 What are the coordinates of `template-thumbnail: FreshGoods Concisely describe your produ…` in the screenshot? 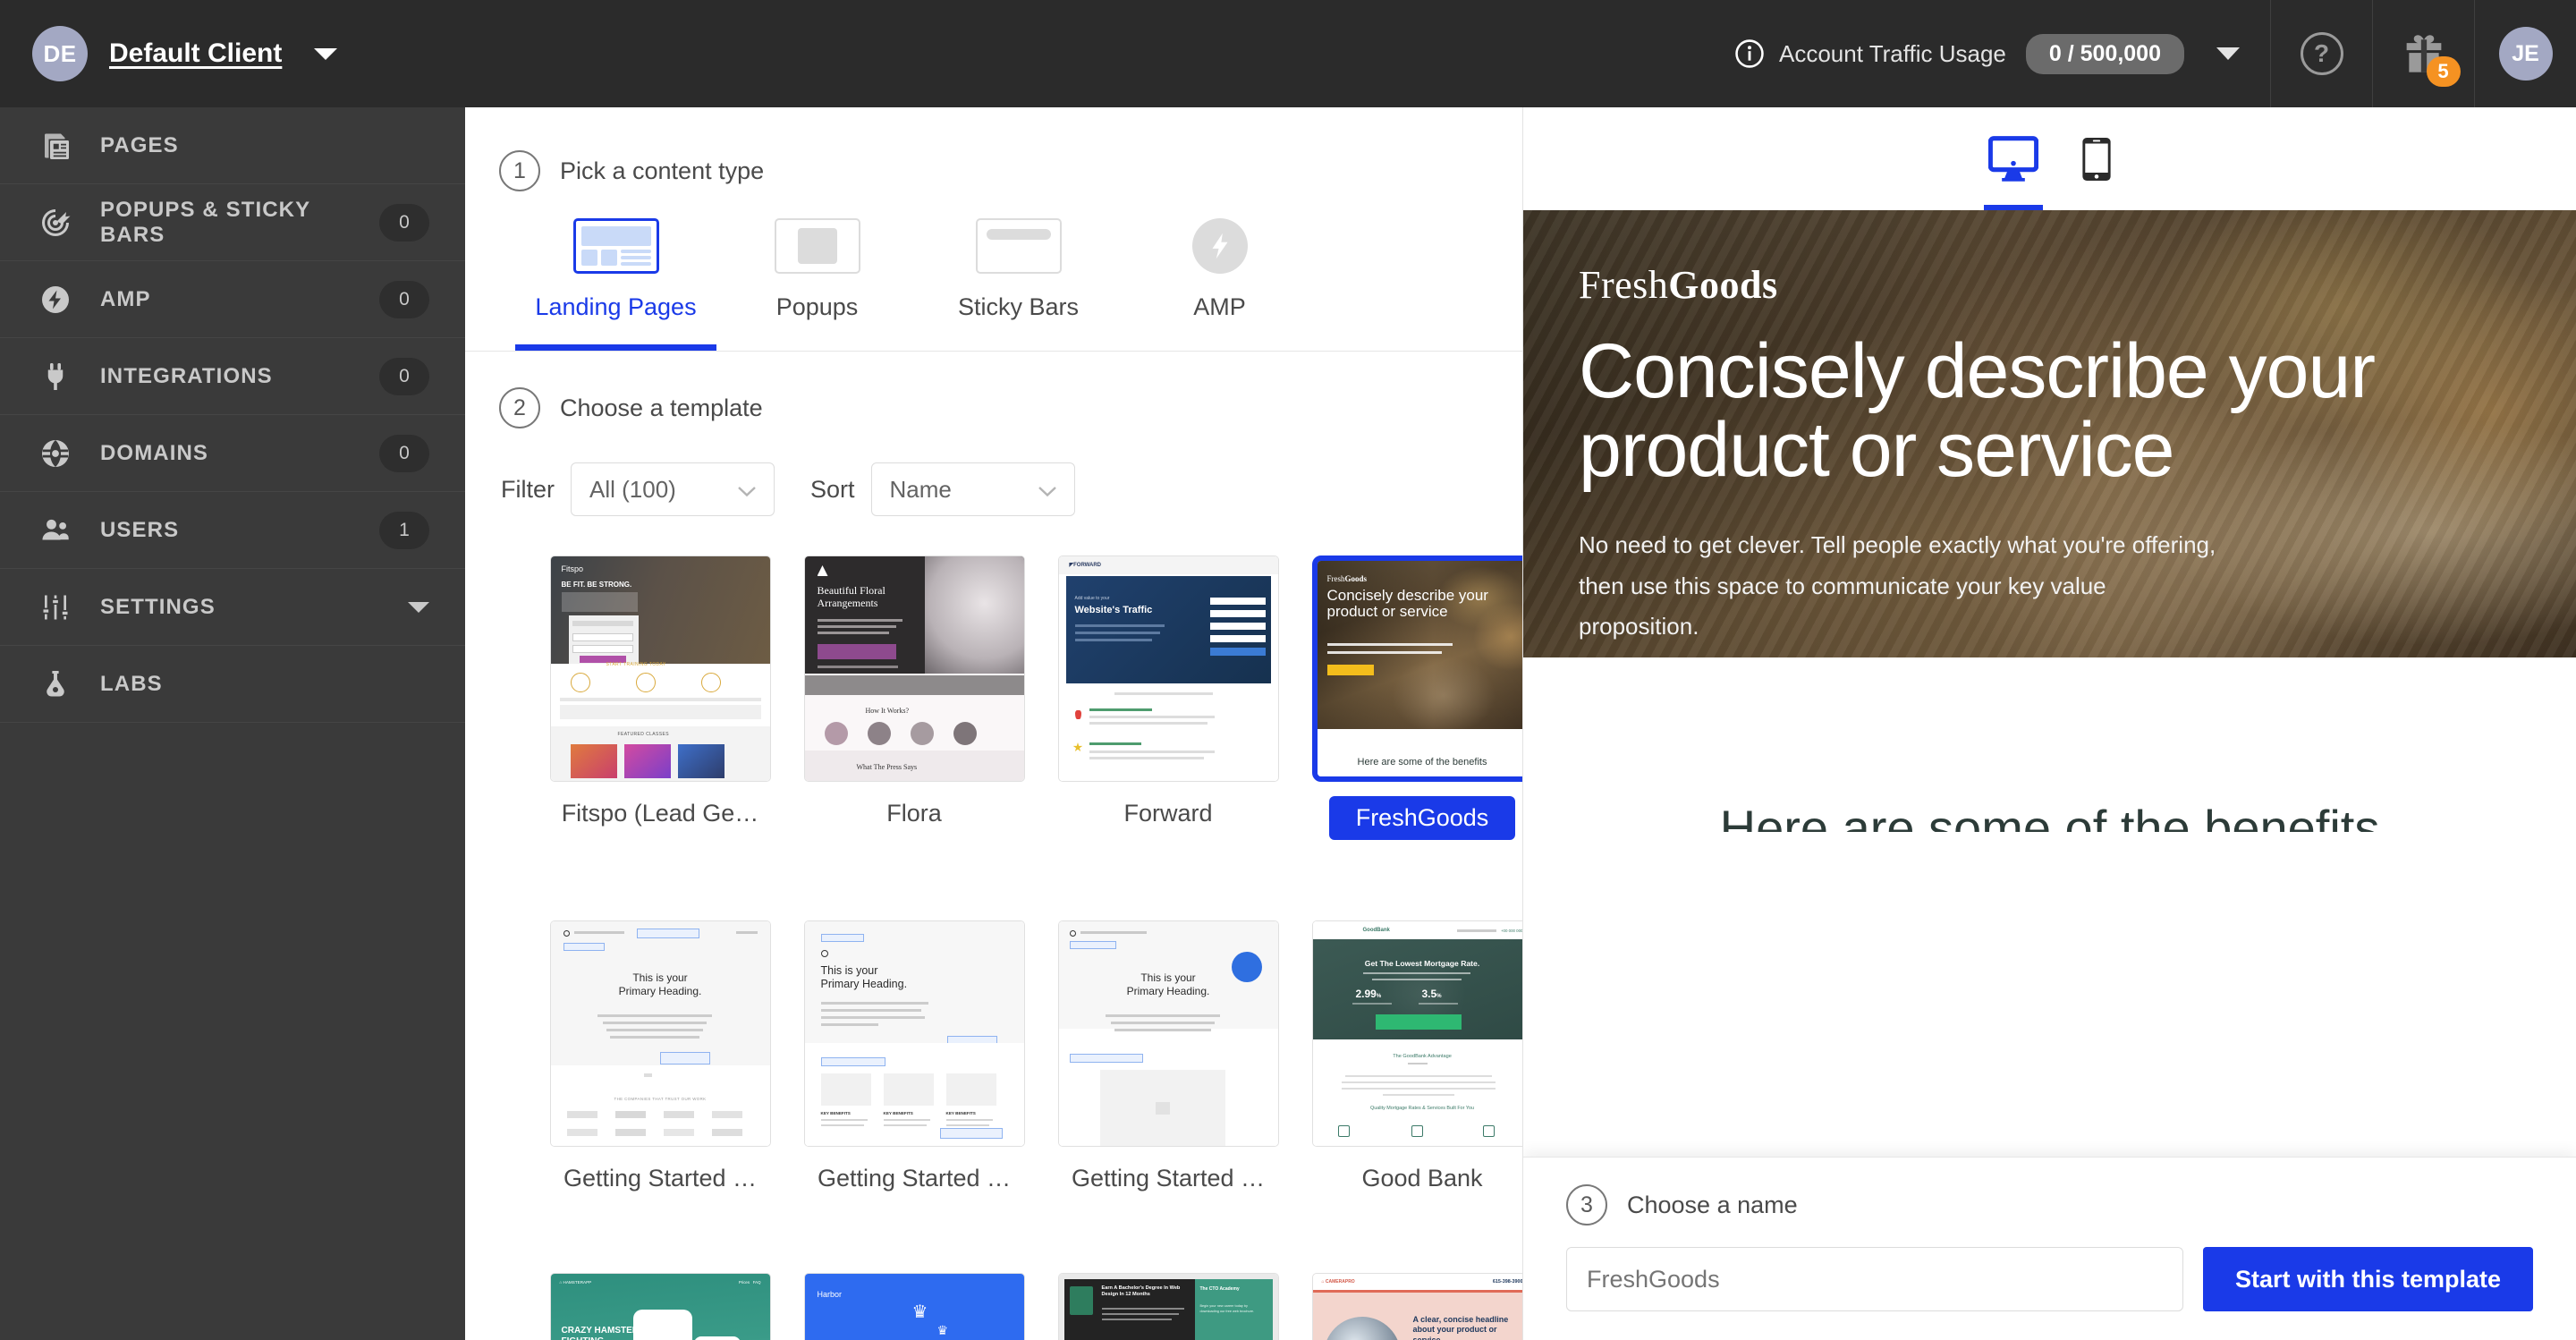 It's located at (1416, 669).